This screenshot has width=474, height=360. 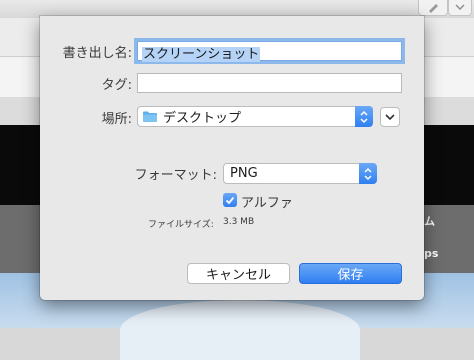 I want to click on pen-icon, so click(x=433, y=8).